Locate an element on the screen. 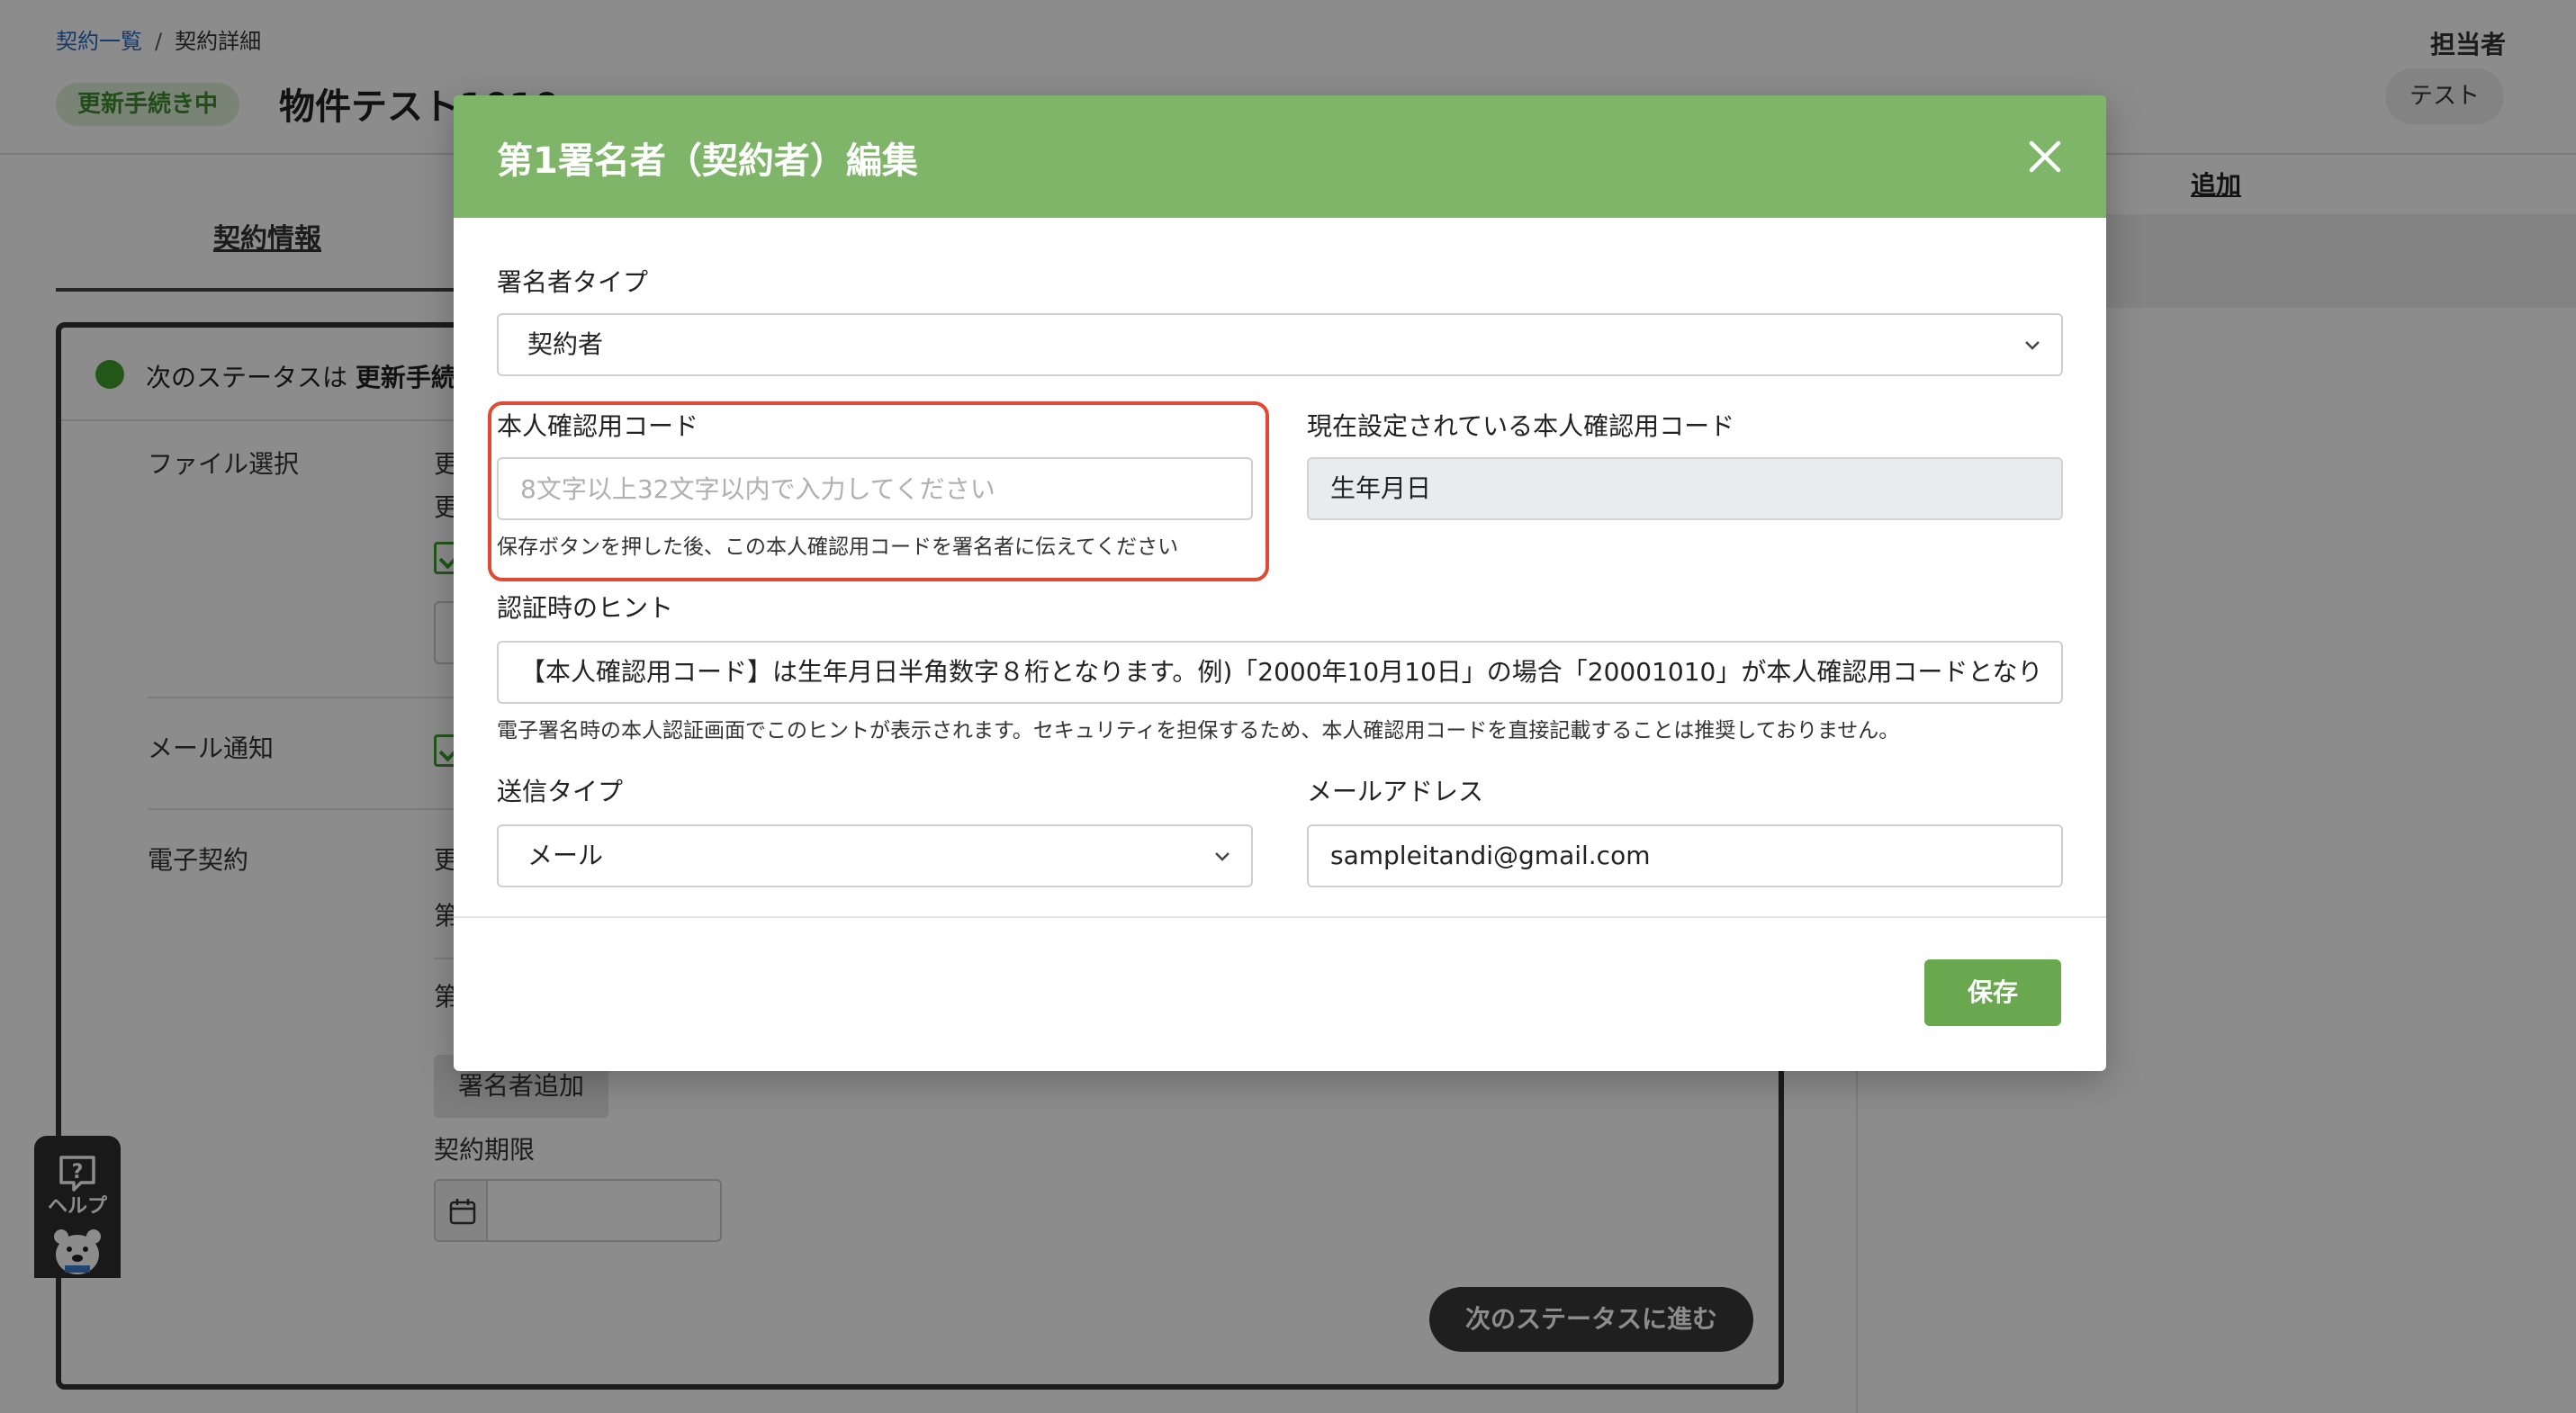  modal-title: 第1署名者（契約者）編集 is located at coordinates (707, 161).